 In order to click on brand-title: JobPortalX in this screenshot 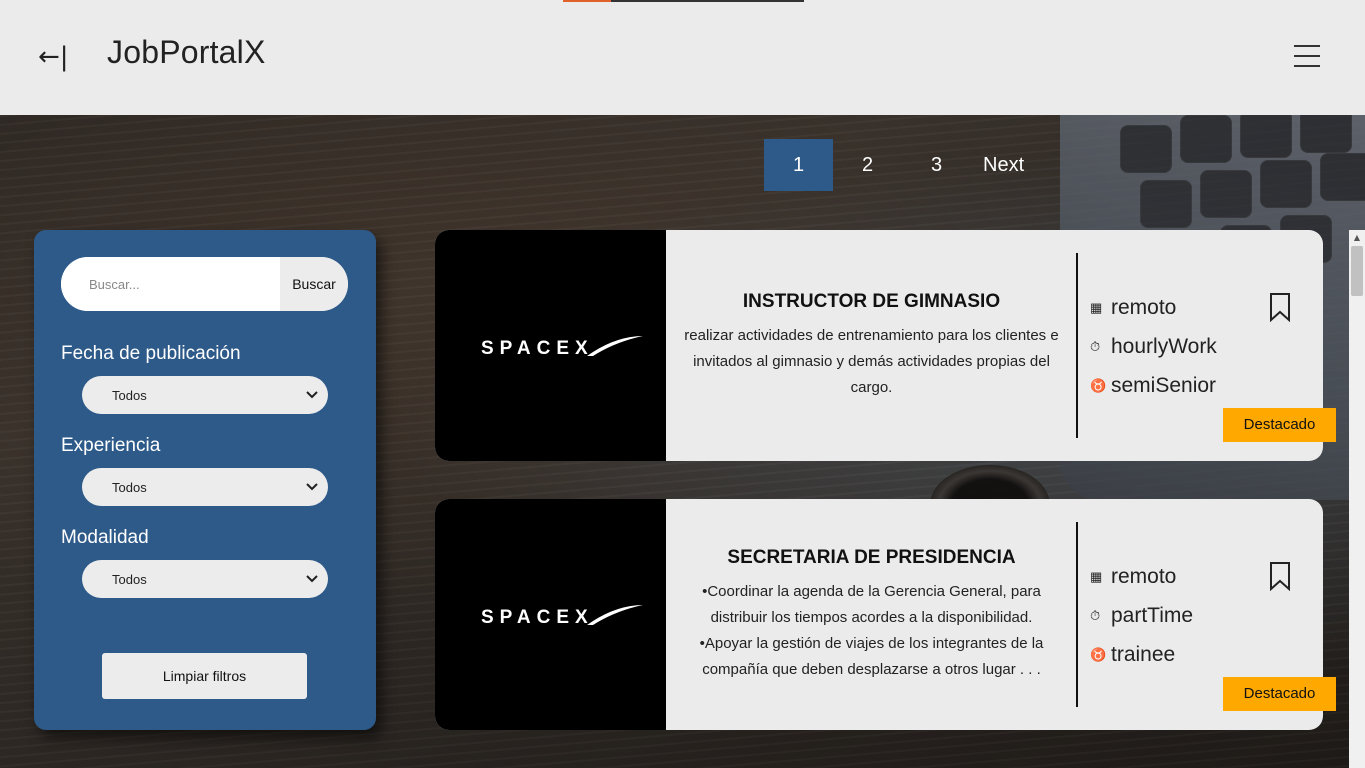, I will do `click(186, 52)`.